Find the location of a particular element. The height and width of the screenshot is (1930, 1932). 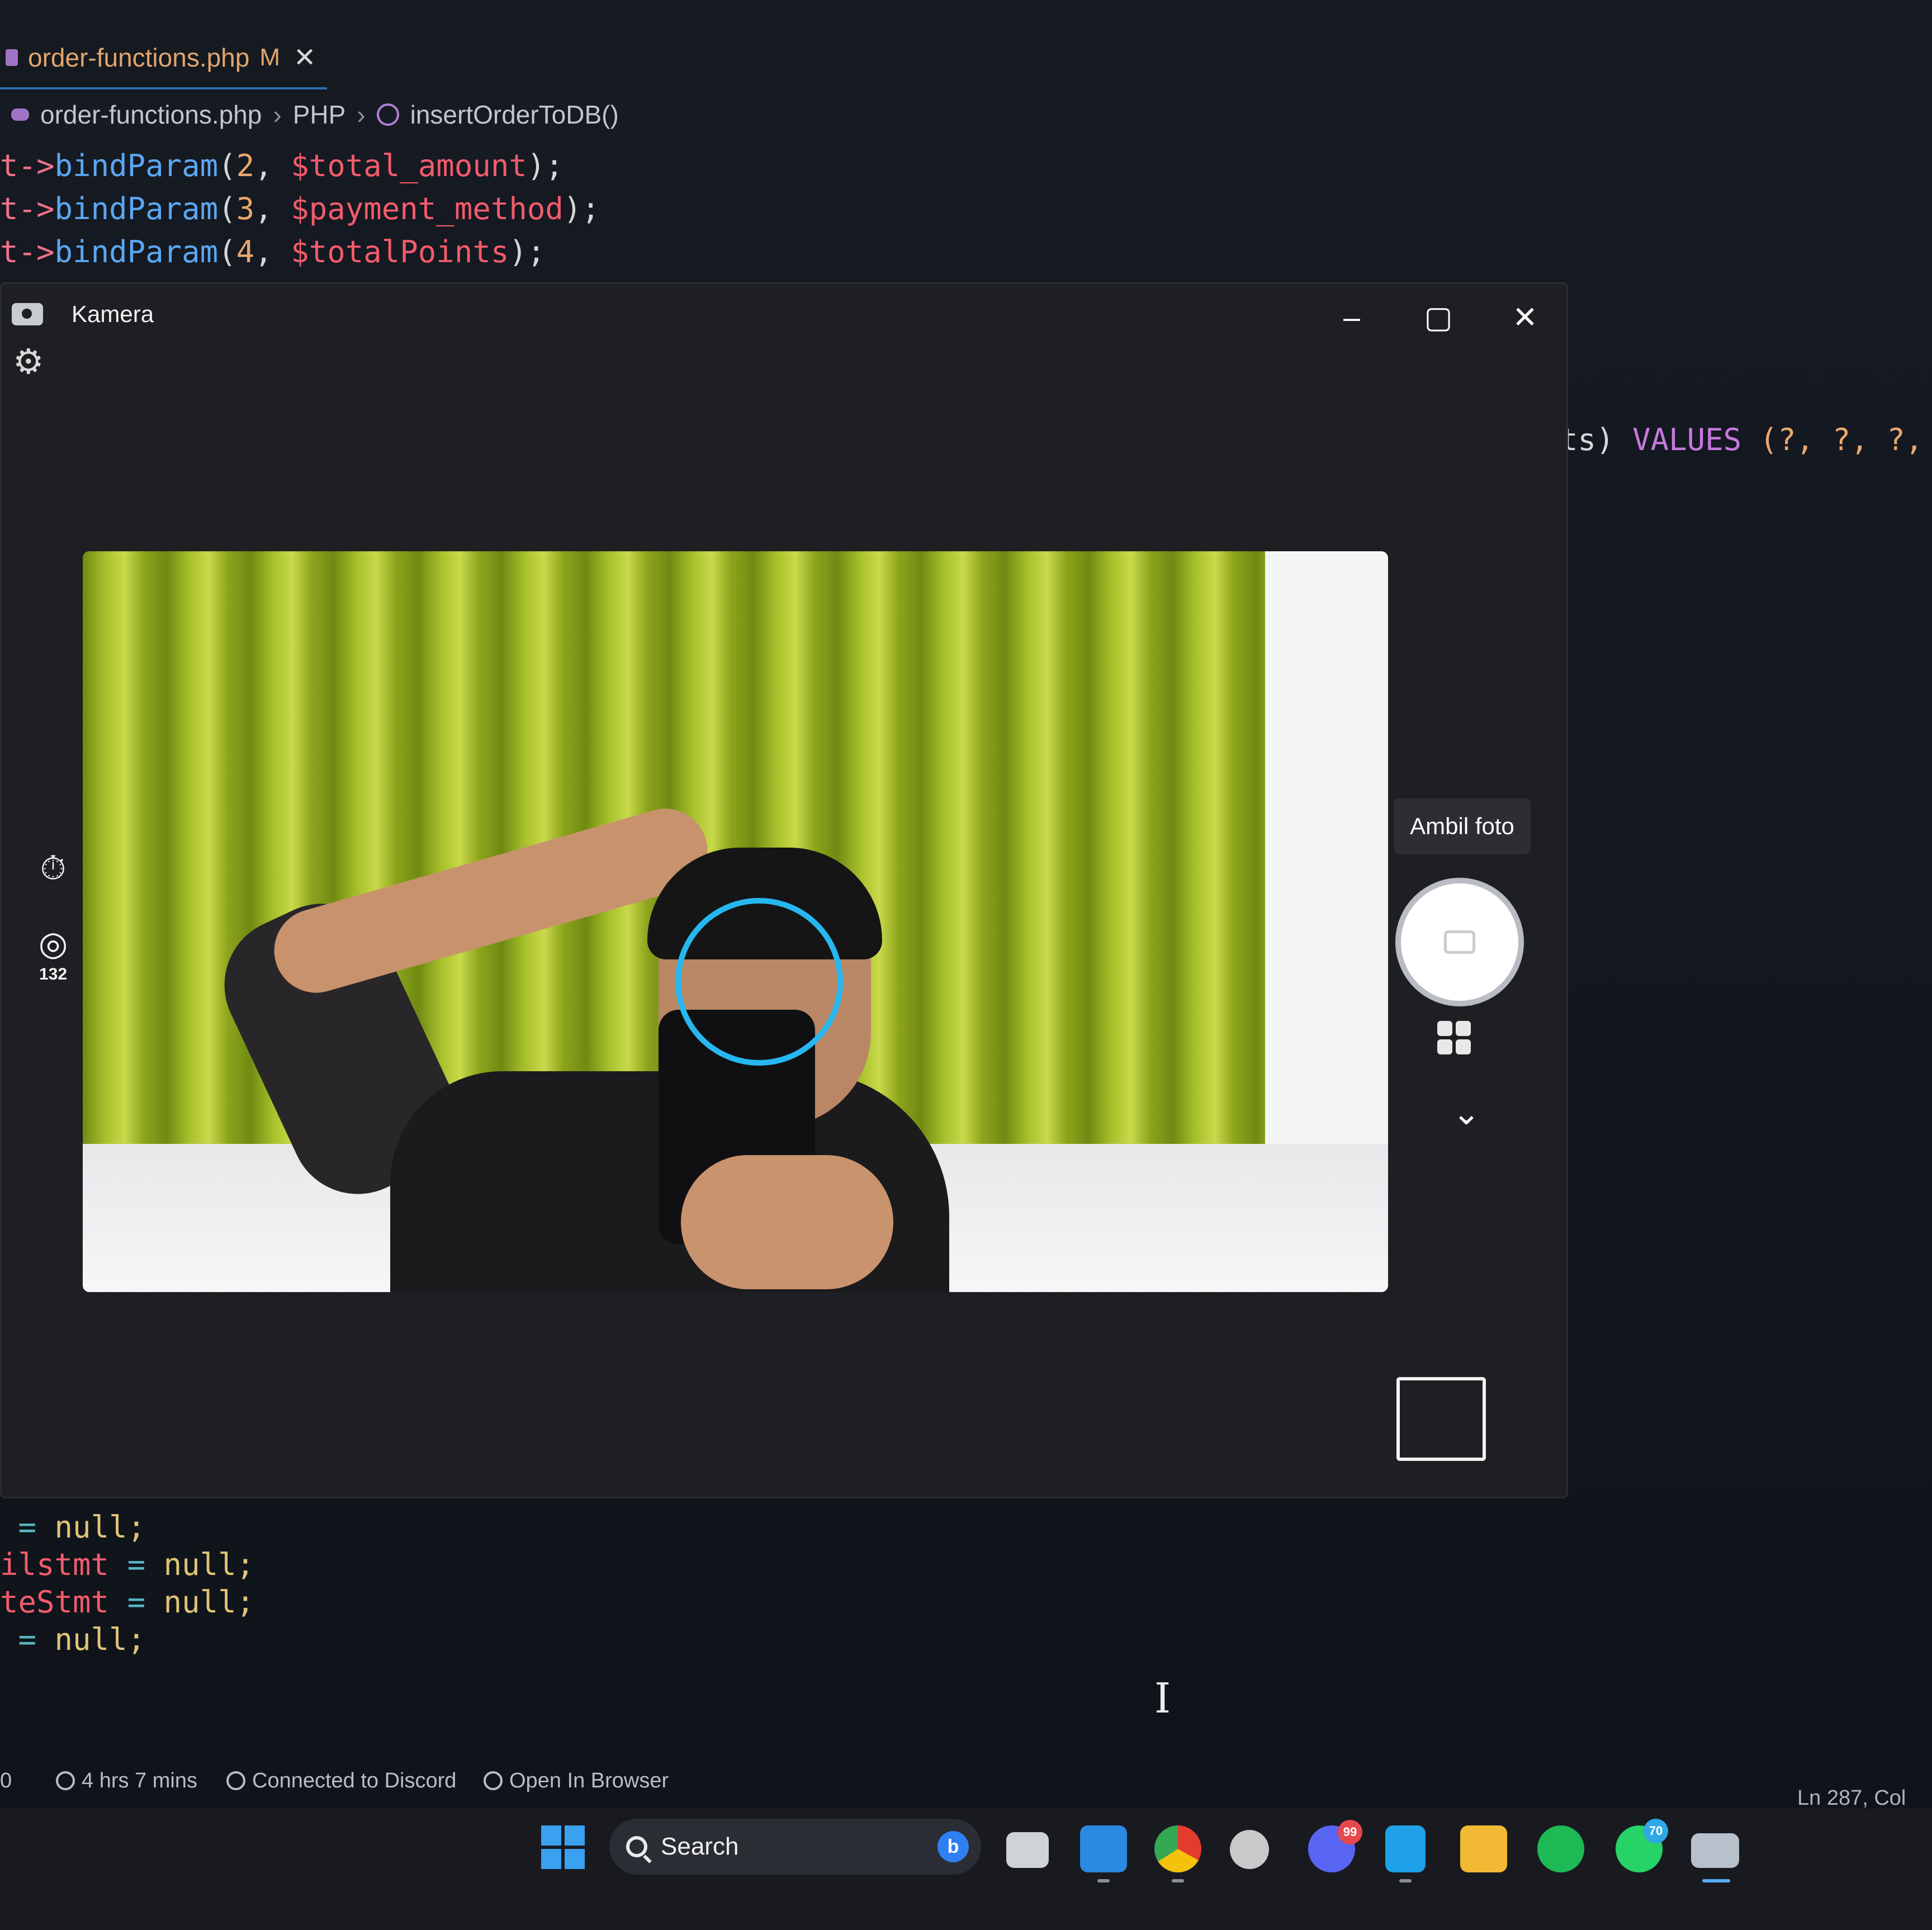

app-circle-icon is located at coordinates (1250, 1849).